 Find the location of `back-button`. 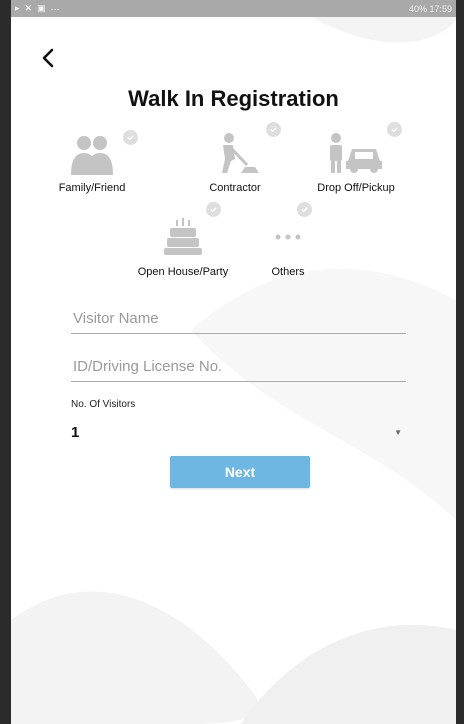

back-button is located at coordinates (48, 58).